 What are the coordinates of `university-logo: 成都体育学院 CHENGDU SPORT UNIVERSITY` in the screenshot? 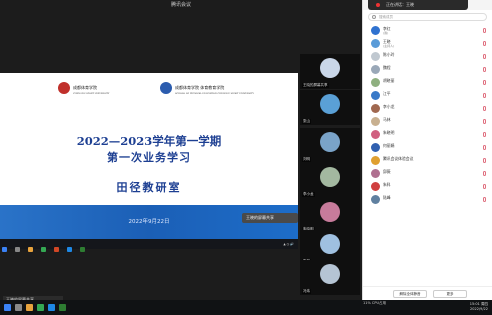 It's located at (83, 88).